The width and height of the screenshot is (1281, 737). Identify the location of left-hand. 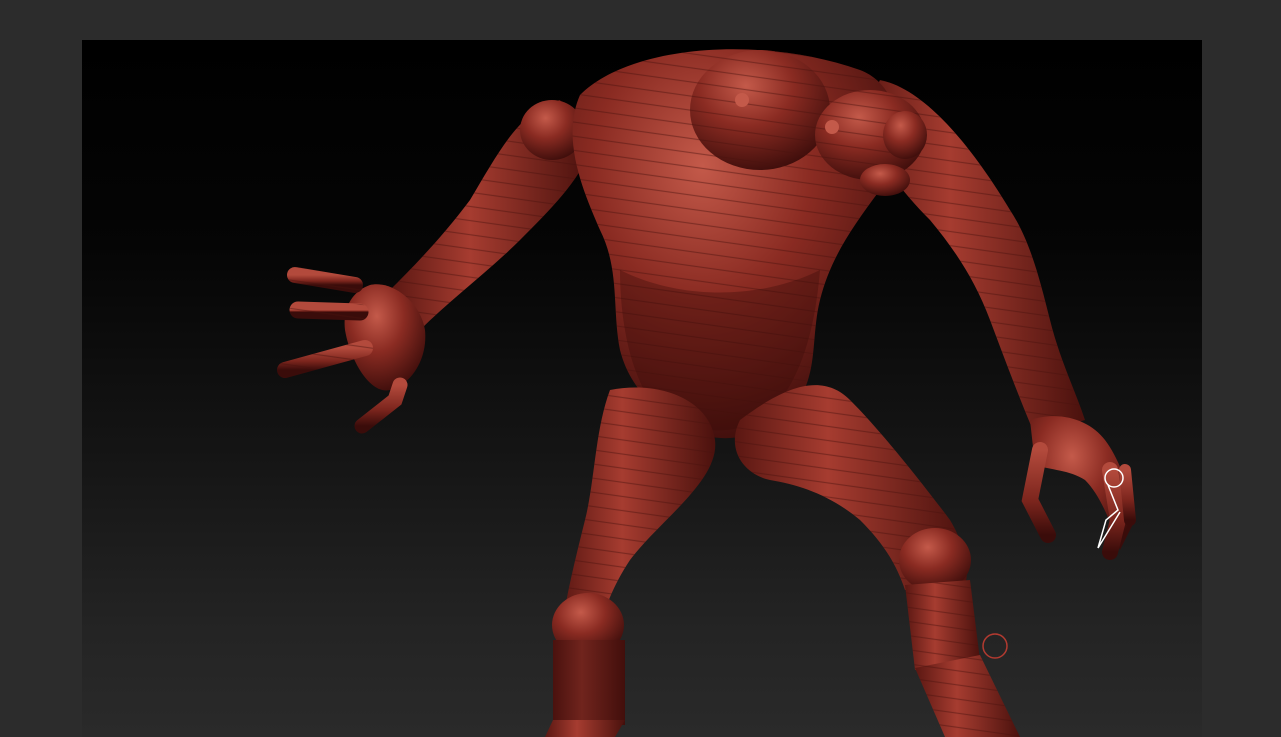
(351, 350).